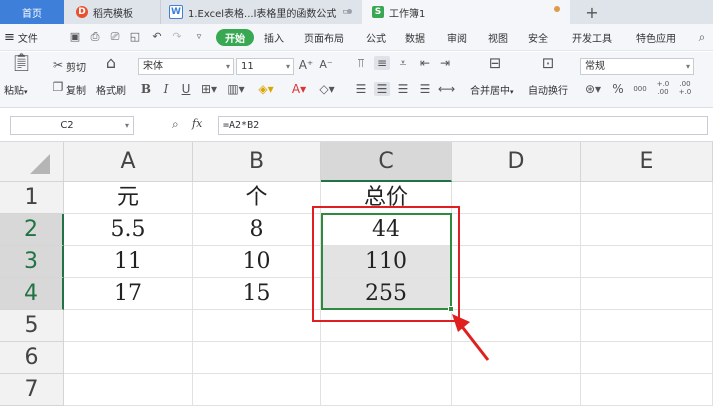  Describe the element at coordinates (32, 262) in the screenshot. I see `row-header-3: 3` at that location.